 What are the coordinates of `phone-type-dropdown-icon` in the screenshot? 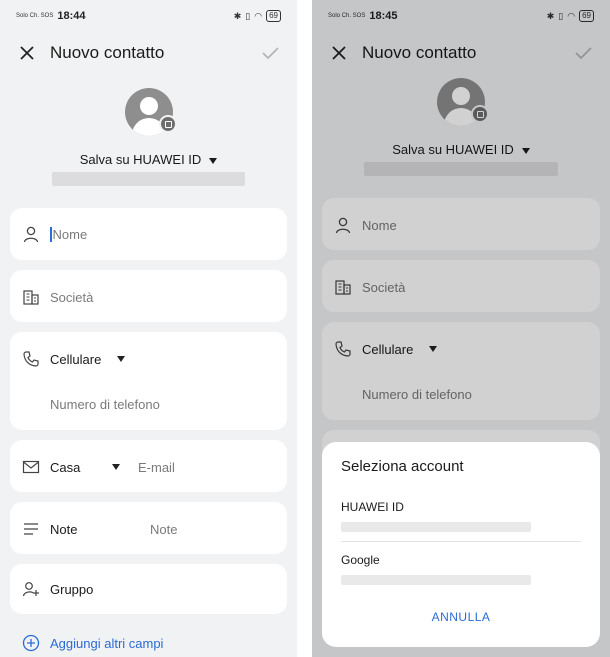 It's located at (121, 359).